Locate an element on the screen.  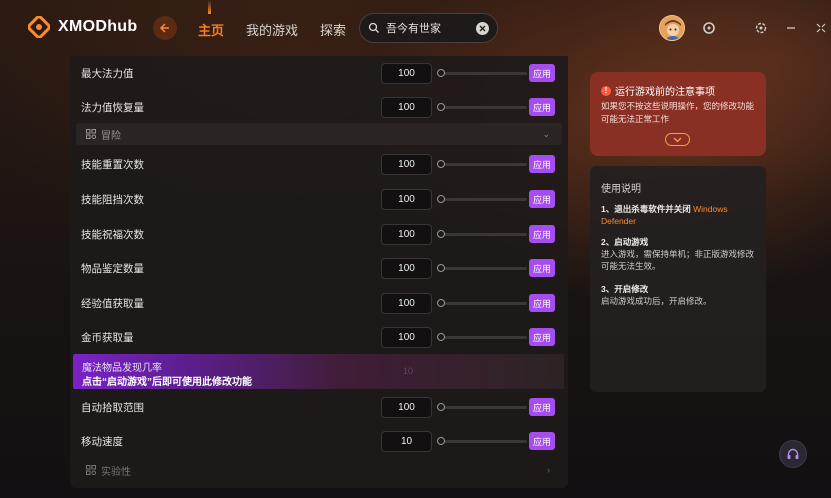
instruction-step: 3、开启修改 启动游戏成功后，开启修改。 is located at coordinates (681, 295).